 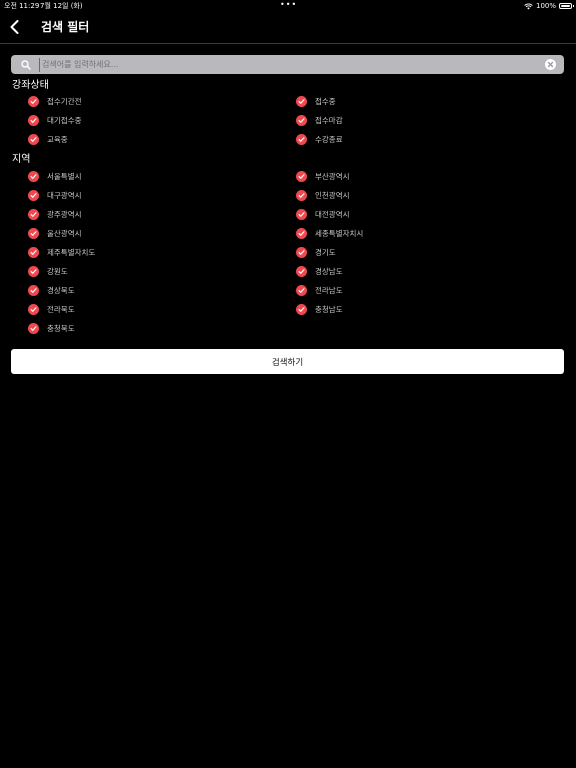 What do you see at coordinates (61, 328) in the screenshot?
I see `filter-option-label: 충청북도` at bounding box center [61, 328].